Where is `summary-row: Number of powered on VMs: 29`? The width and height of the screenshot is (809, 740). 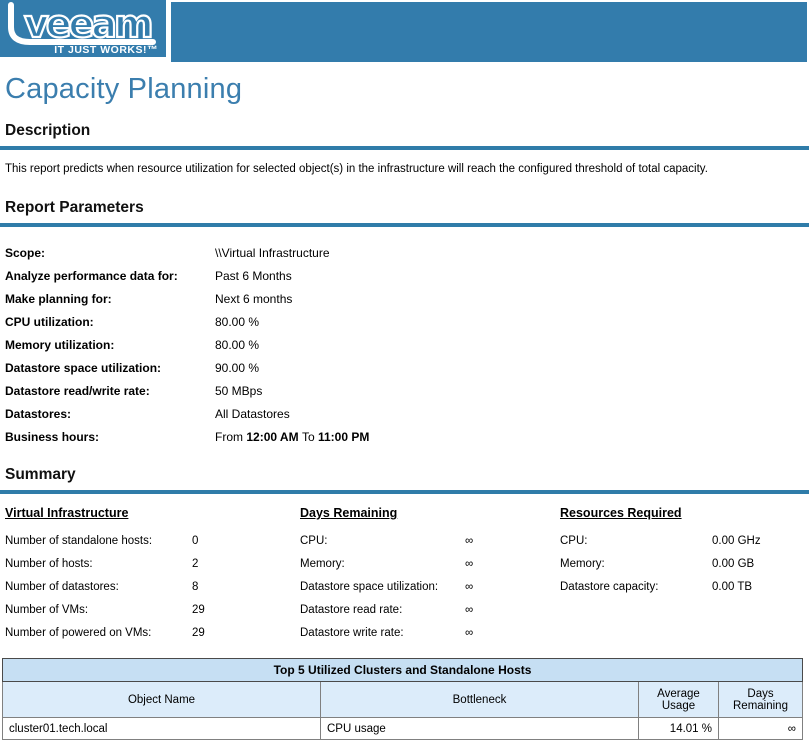
summary-row: Number of powered on VMs: 29 is located at coordinates (152, 632).